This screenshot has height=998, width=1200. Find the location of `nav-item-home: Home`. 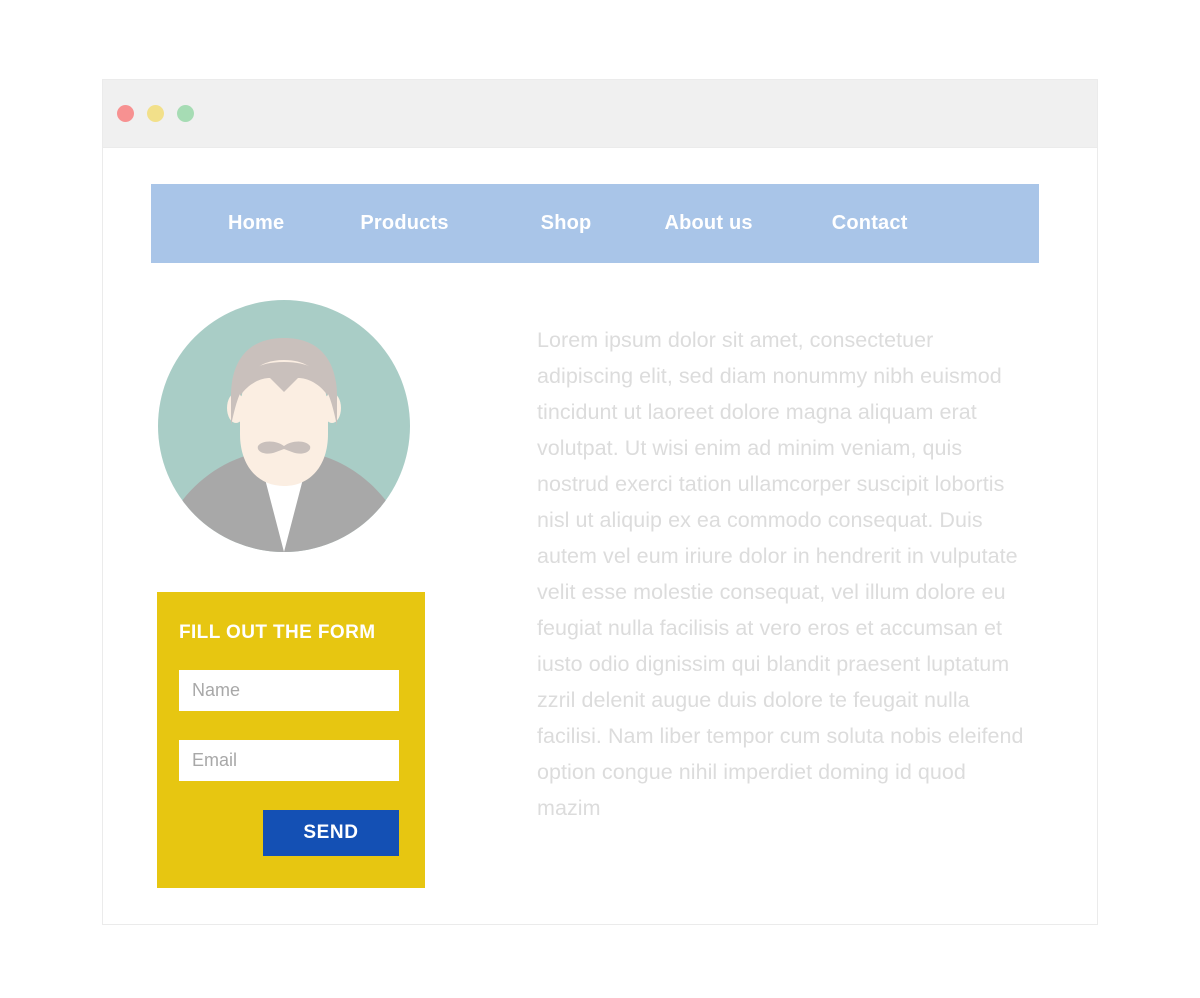

nav-item-home: Home is located at coordinates (256, 223).